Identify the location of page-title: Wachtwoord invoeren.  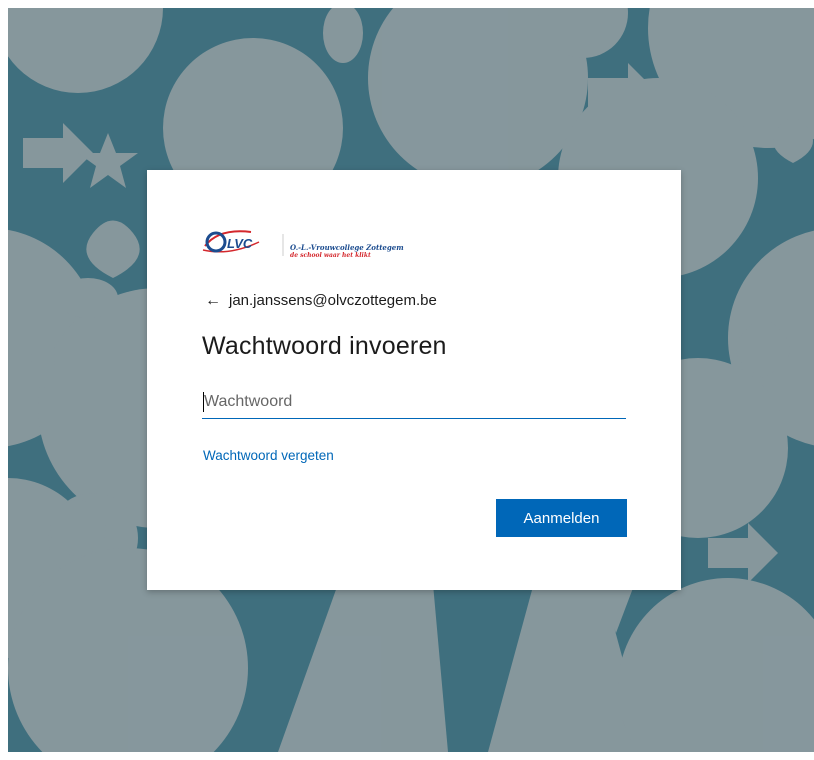
(324, 346).